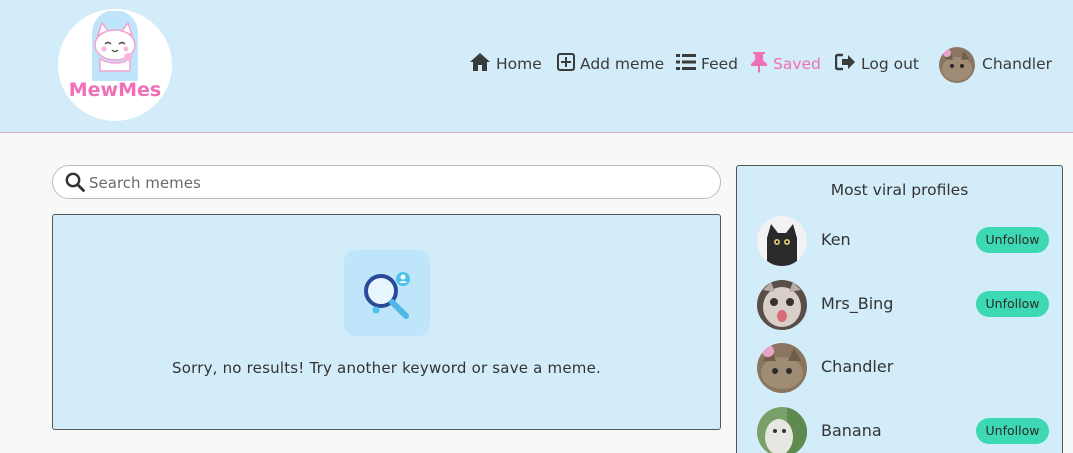 The height and width of the screenshot is (453, 1073). What do you see at coordinates (903, 368) in the screenshot?
I see `profile-item: Chandler` at bounding box center [903, 368].